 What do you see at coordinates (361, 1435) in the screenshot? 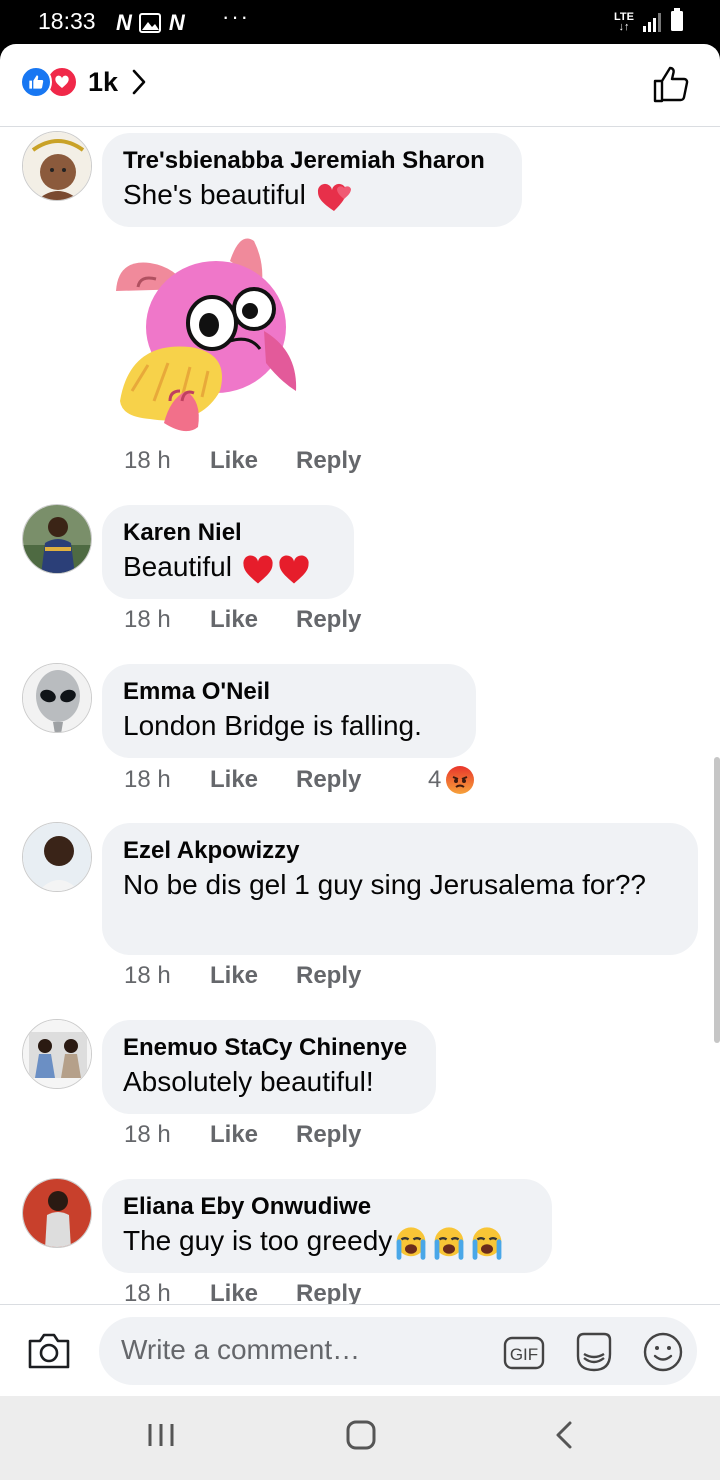
I see `home-icon` at bounding box center [361, 1435].